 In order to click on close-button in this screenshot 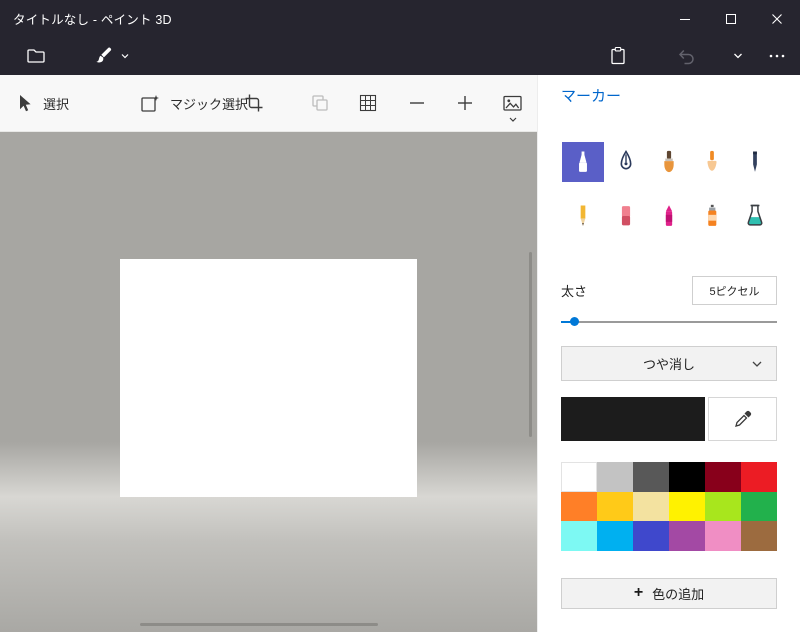, I will do `click(777, 18)`.